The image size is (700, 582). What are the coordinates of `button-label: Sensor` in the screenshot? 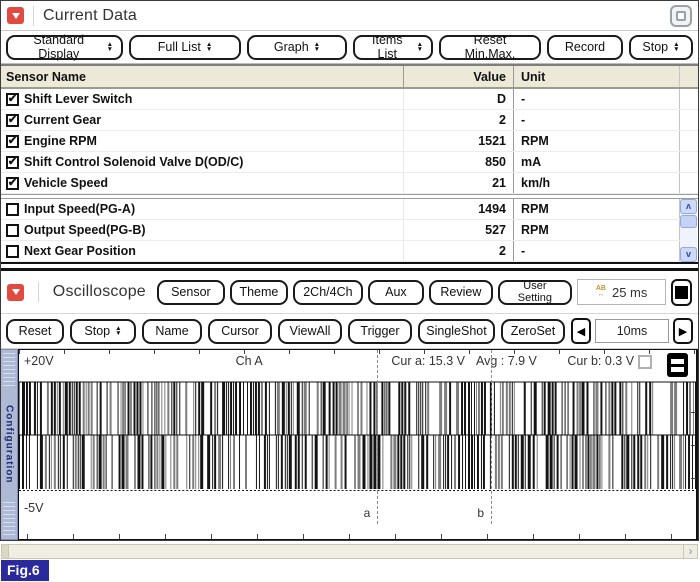 It's located at (191, 292).